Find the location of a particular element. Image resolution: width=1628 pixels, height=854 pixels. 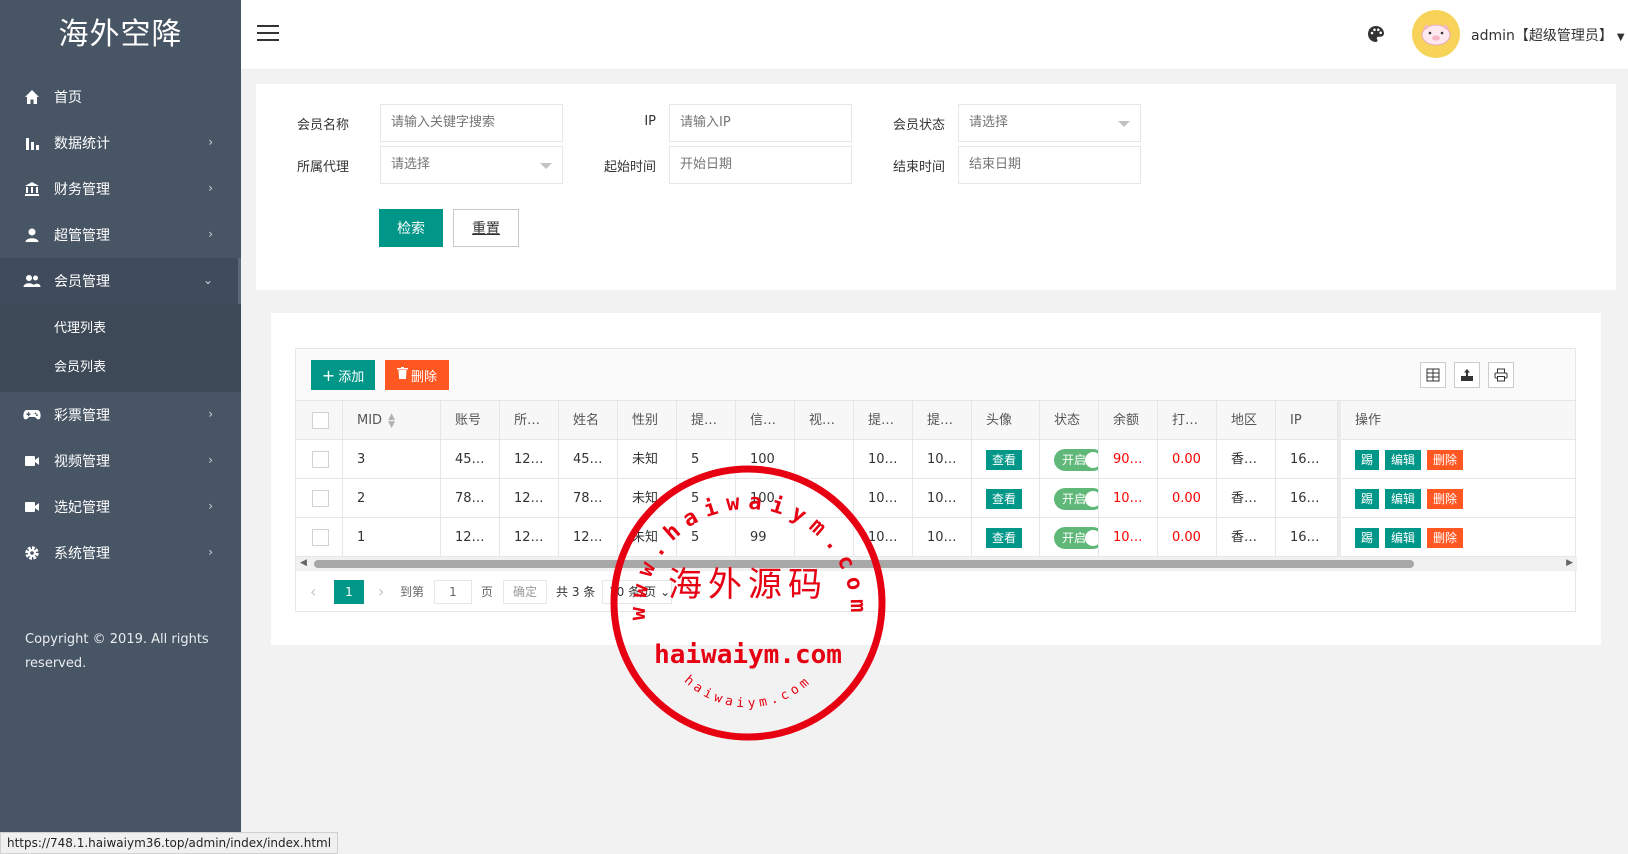

prev-page-icon: ‹ is located at coordinates (313, 592).